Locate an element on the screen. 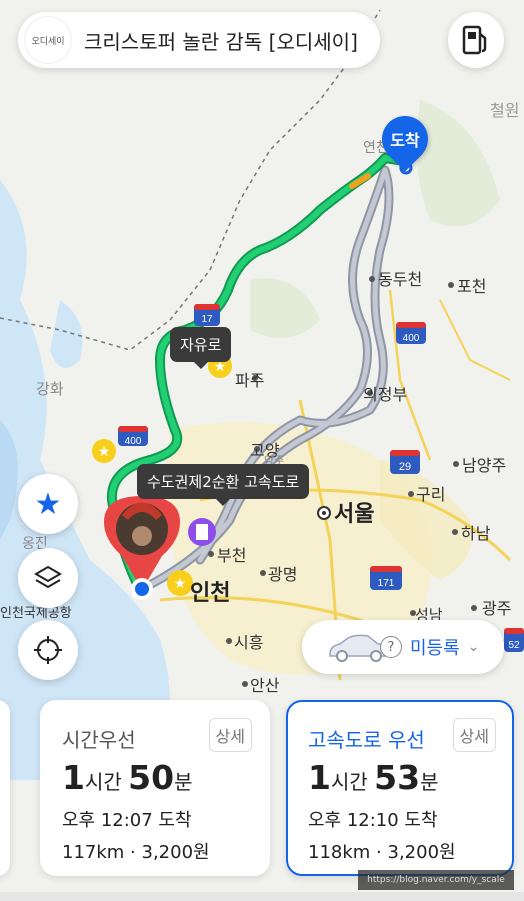  route-distance: 118km is located at coordinates (339, 852).